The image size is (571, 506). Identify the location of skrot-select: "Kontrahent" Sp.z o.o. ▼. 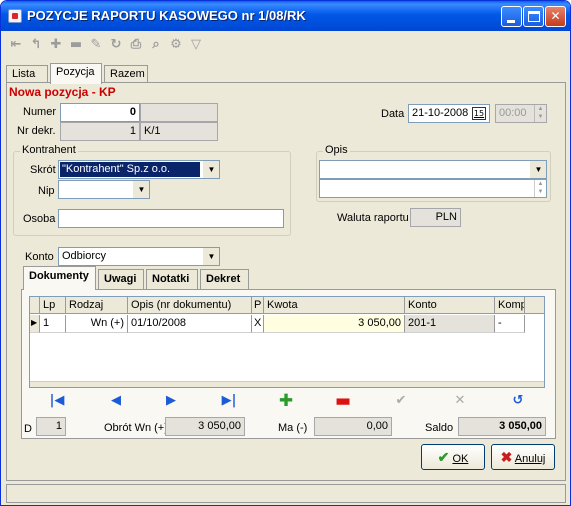
(139, 169).